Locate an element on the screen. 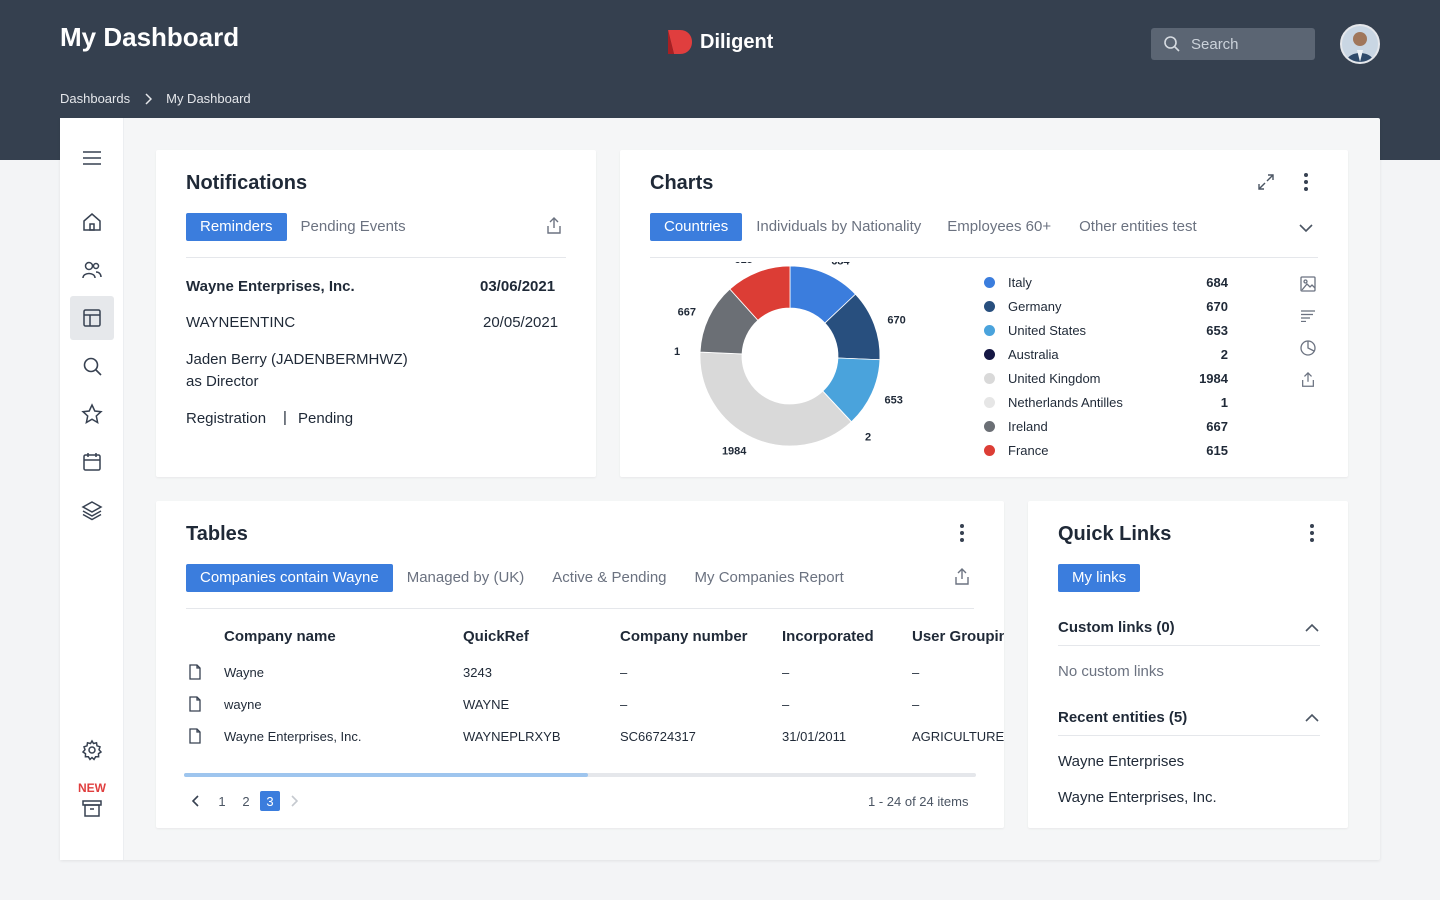 The width and height of the screenshot is (1440, 900). notification-person: Jaden Berry (JADENBERMHWZ) is located at coordinates (297, 359).